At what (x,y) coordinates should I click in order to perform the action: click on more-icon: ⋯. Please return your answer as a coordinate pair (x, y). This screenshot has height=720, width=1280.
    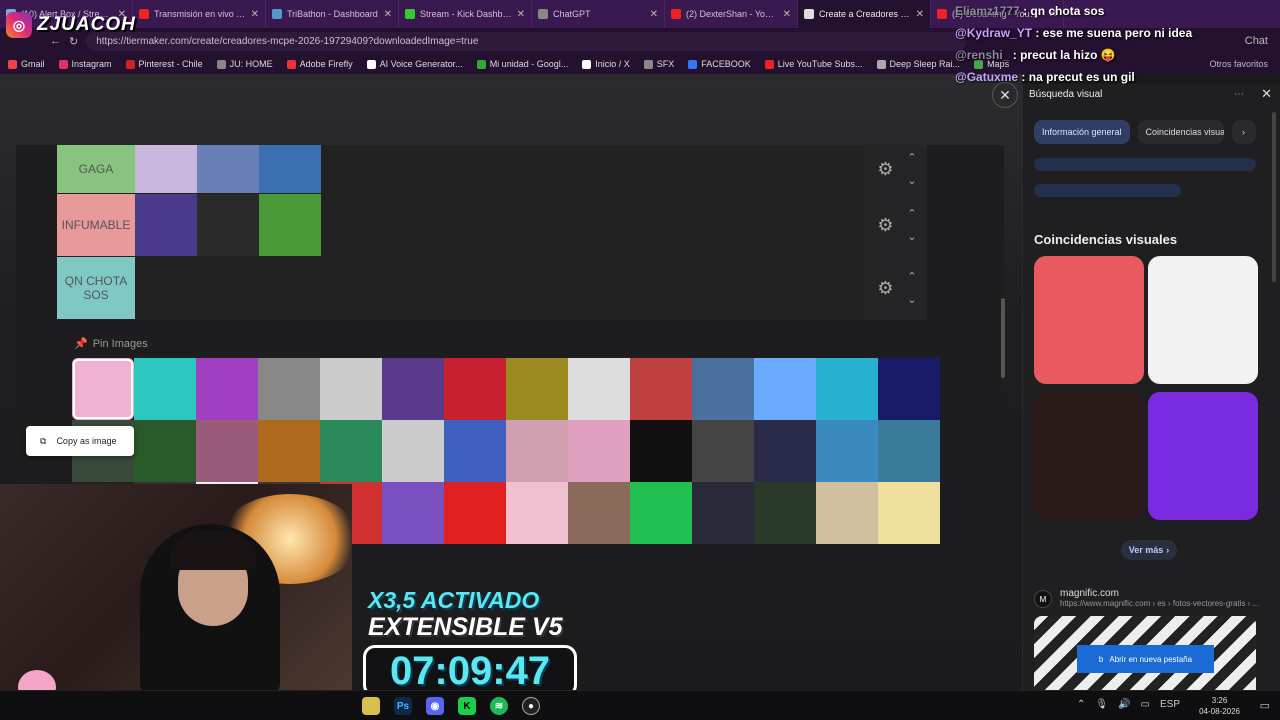
    Looking at the image, I should click on (1239, 94).